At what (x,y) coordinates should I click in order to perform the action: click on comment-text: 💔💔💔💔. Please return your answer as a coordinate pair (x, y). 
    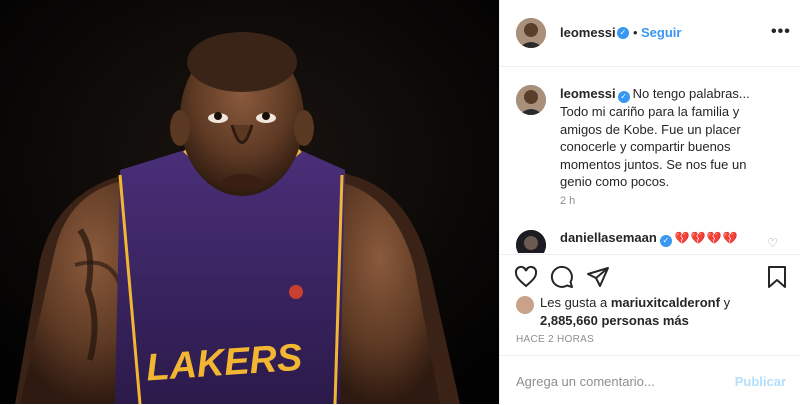
    Looking at the image, I should click on (706, 238).